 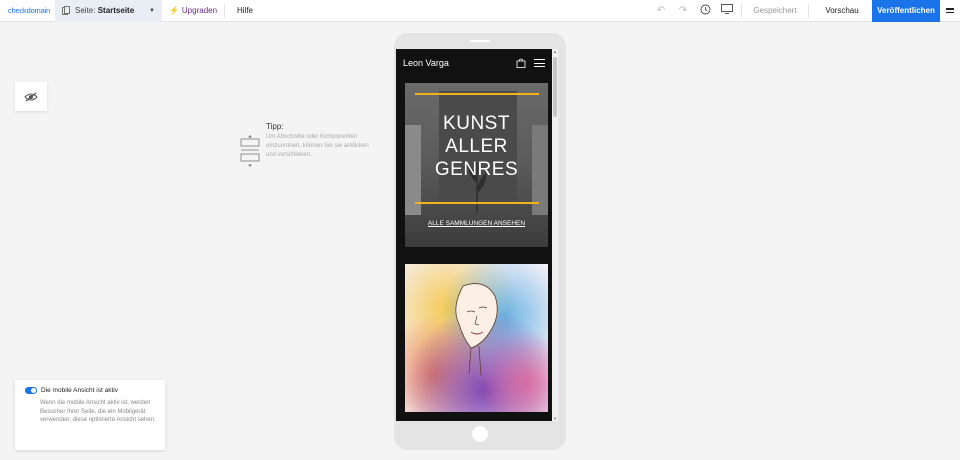 What do you see at coordinates (66, 10) in the screenshot?
I see `page-icon` at bounding box center [66, 10].